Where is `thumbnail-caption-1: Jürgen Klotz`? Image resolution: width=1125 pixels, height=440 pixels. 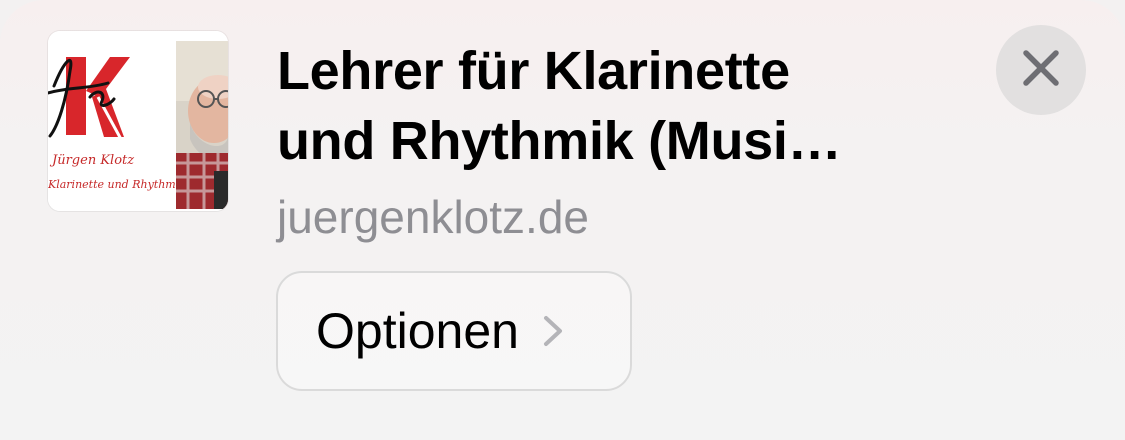
thumbnail-caption-1: Jürgen Klotz is located at coordinates (91, 160).